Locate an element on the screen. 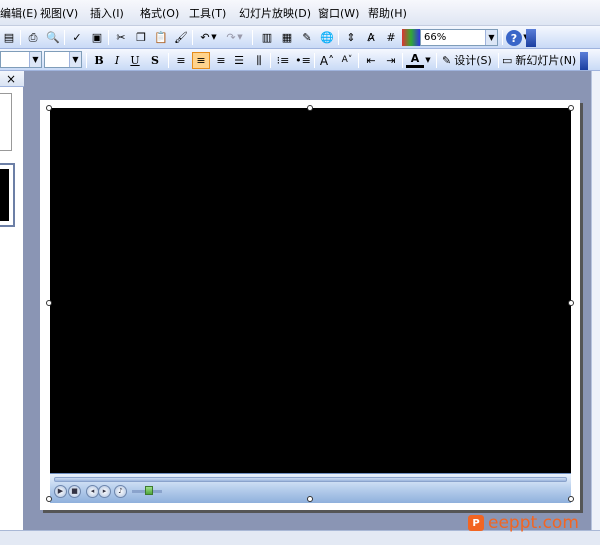  increase-indent-icon: ⇥ is located at coordinates (391, 60).